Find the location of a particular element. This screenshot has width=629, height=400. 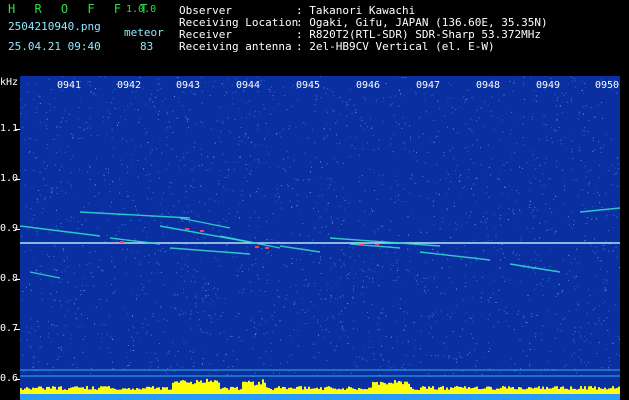

time-label: 0946 is located at coordinates (368, 85).